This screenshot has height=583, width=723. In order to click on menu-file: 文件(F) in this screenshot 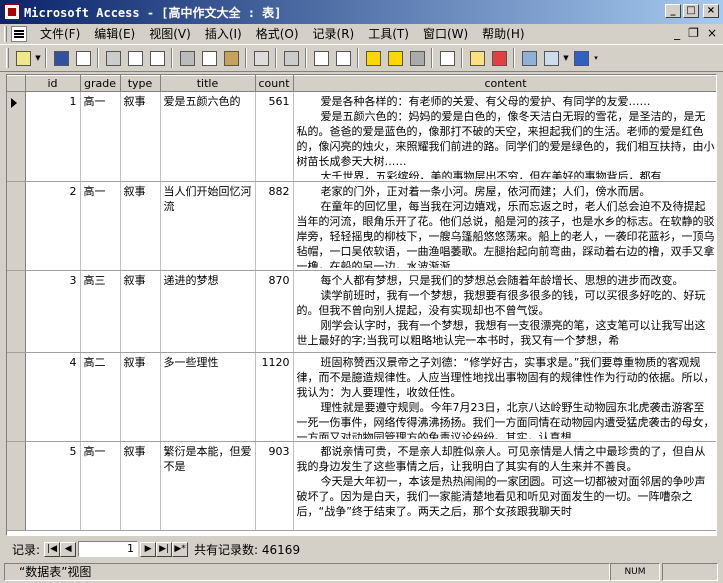, I will do `click(60, 34)`.